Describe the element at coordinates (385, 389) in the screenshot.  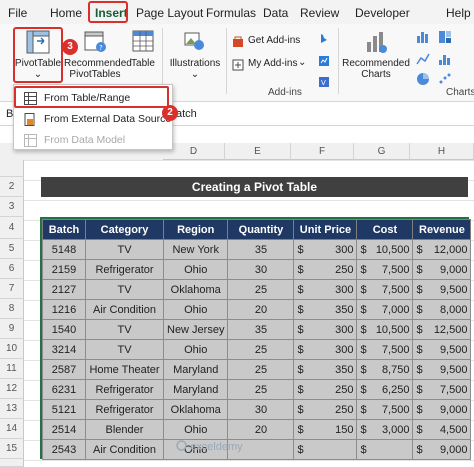
I see `cost-cell: $6,250` at that location.